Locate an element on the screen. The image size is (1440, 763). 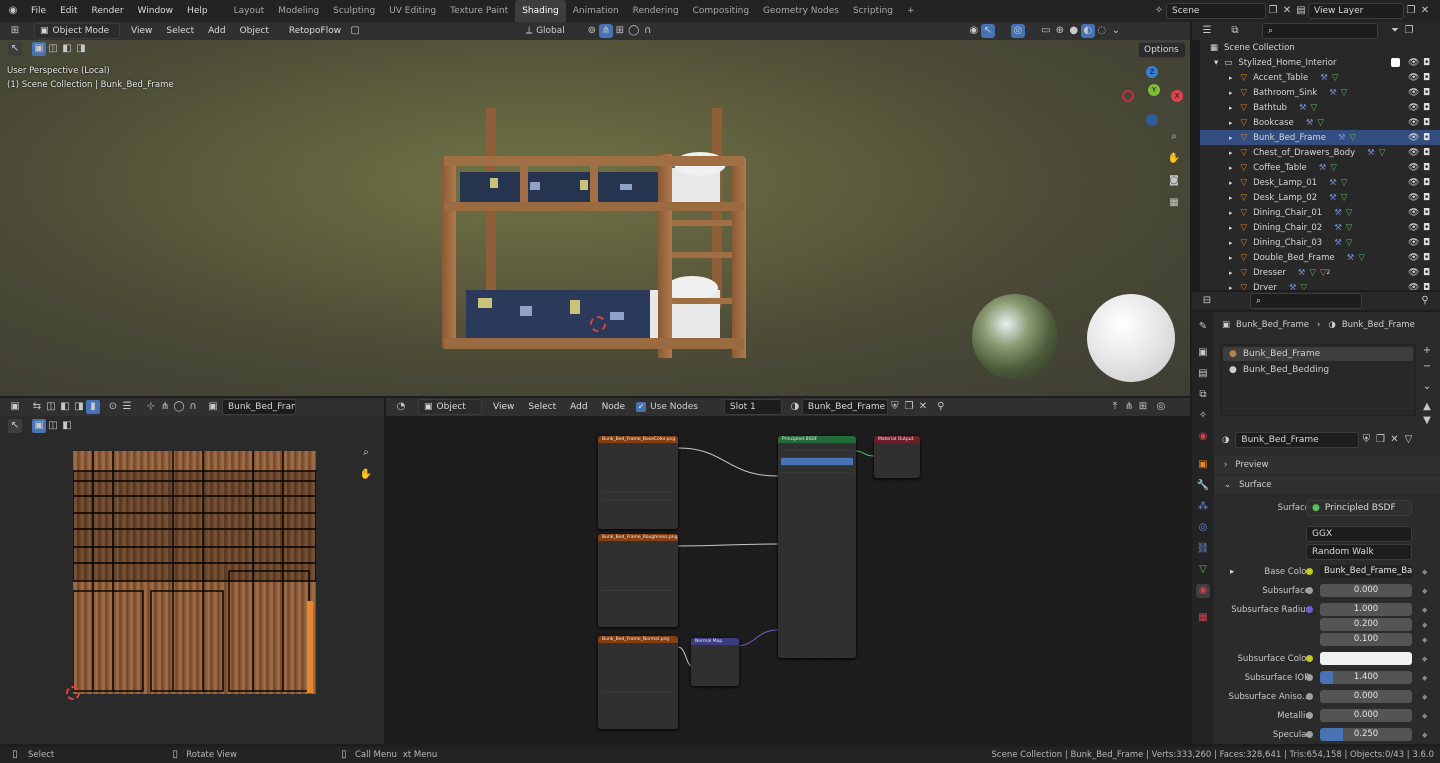
shading-solid-icon: ● is located at coordinates (1074, 31).